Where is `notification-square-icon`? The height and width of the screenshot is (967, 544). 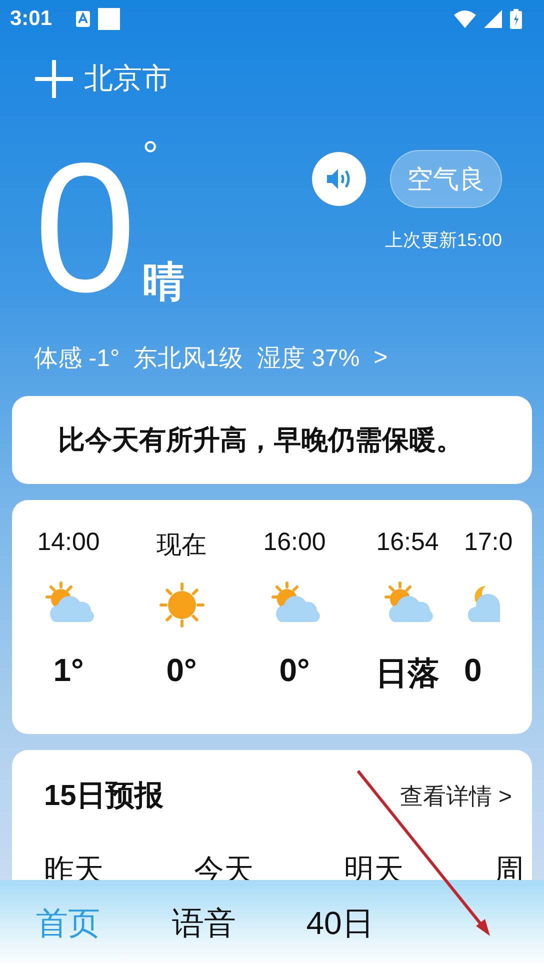 notification-square-icon is located at coordinates (109, 19).